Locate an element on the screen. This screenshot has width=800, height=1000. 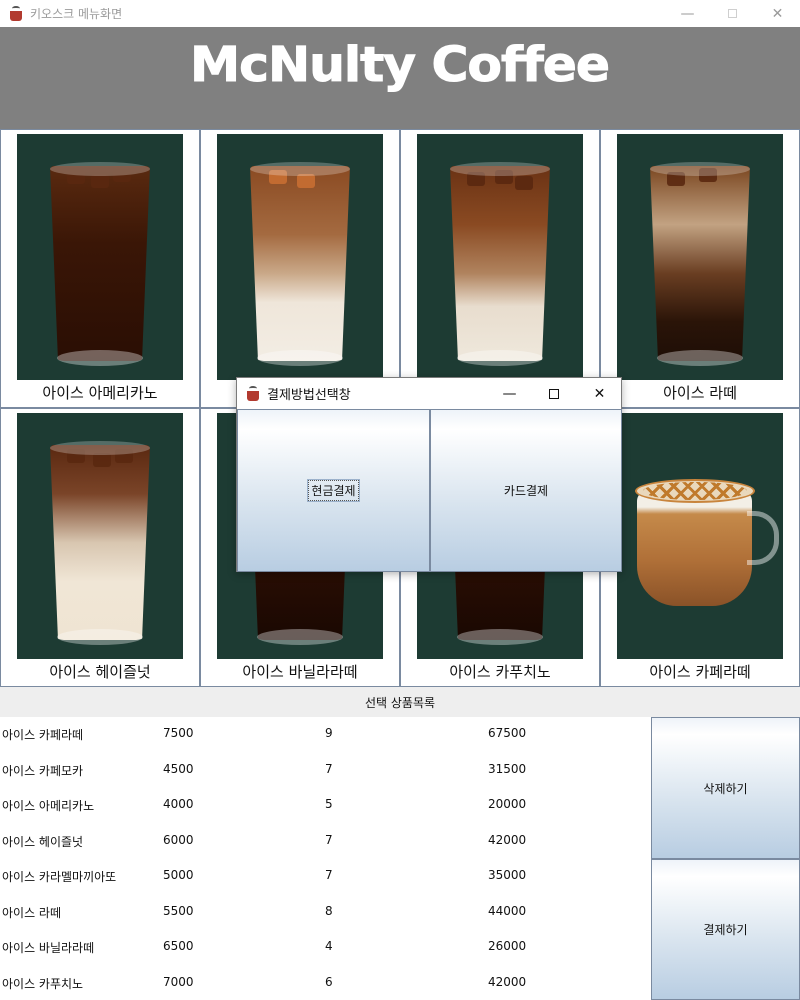
list-item: 아이스 아메리카노 4000 5 20000 is located at coordinates (325, 807).